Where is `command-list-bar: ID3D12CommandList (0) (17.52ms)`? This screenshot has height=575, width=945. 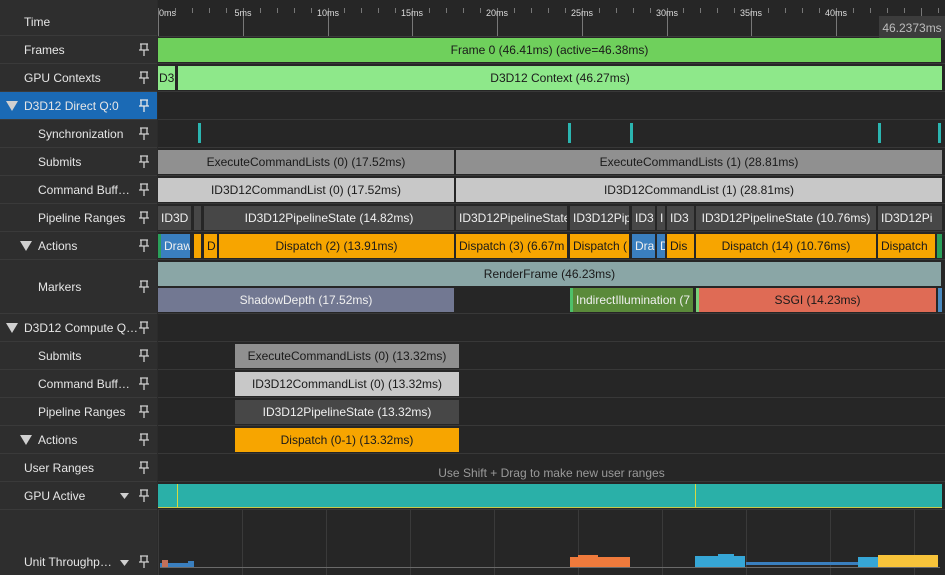
command-list-bar: ID3D12CommandList (0) (17.52ms) is located at coordinates (306, 190).